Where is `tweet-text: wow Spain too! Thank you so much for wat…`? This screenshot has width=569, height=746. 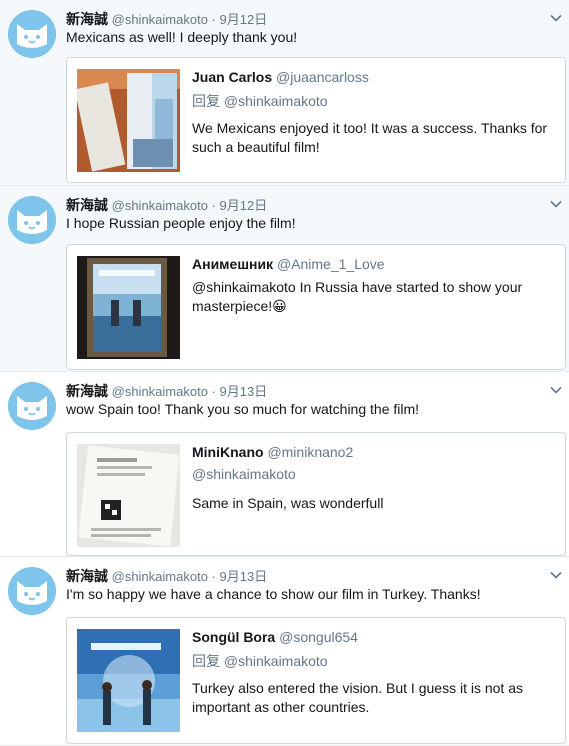 tweet-text: wow Spain too! Thank you so much for wat… is located at coordinates (243, 409).